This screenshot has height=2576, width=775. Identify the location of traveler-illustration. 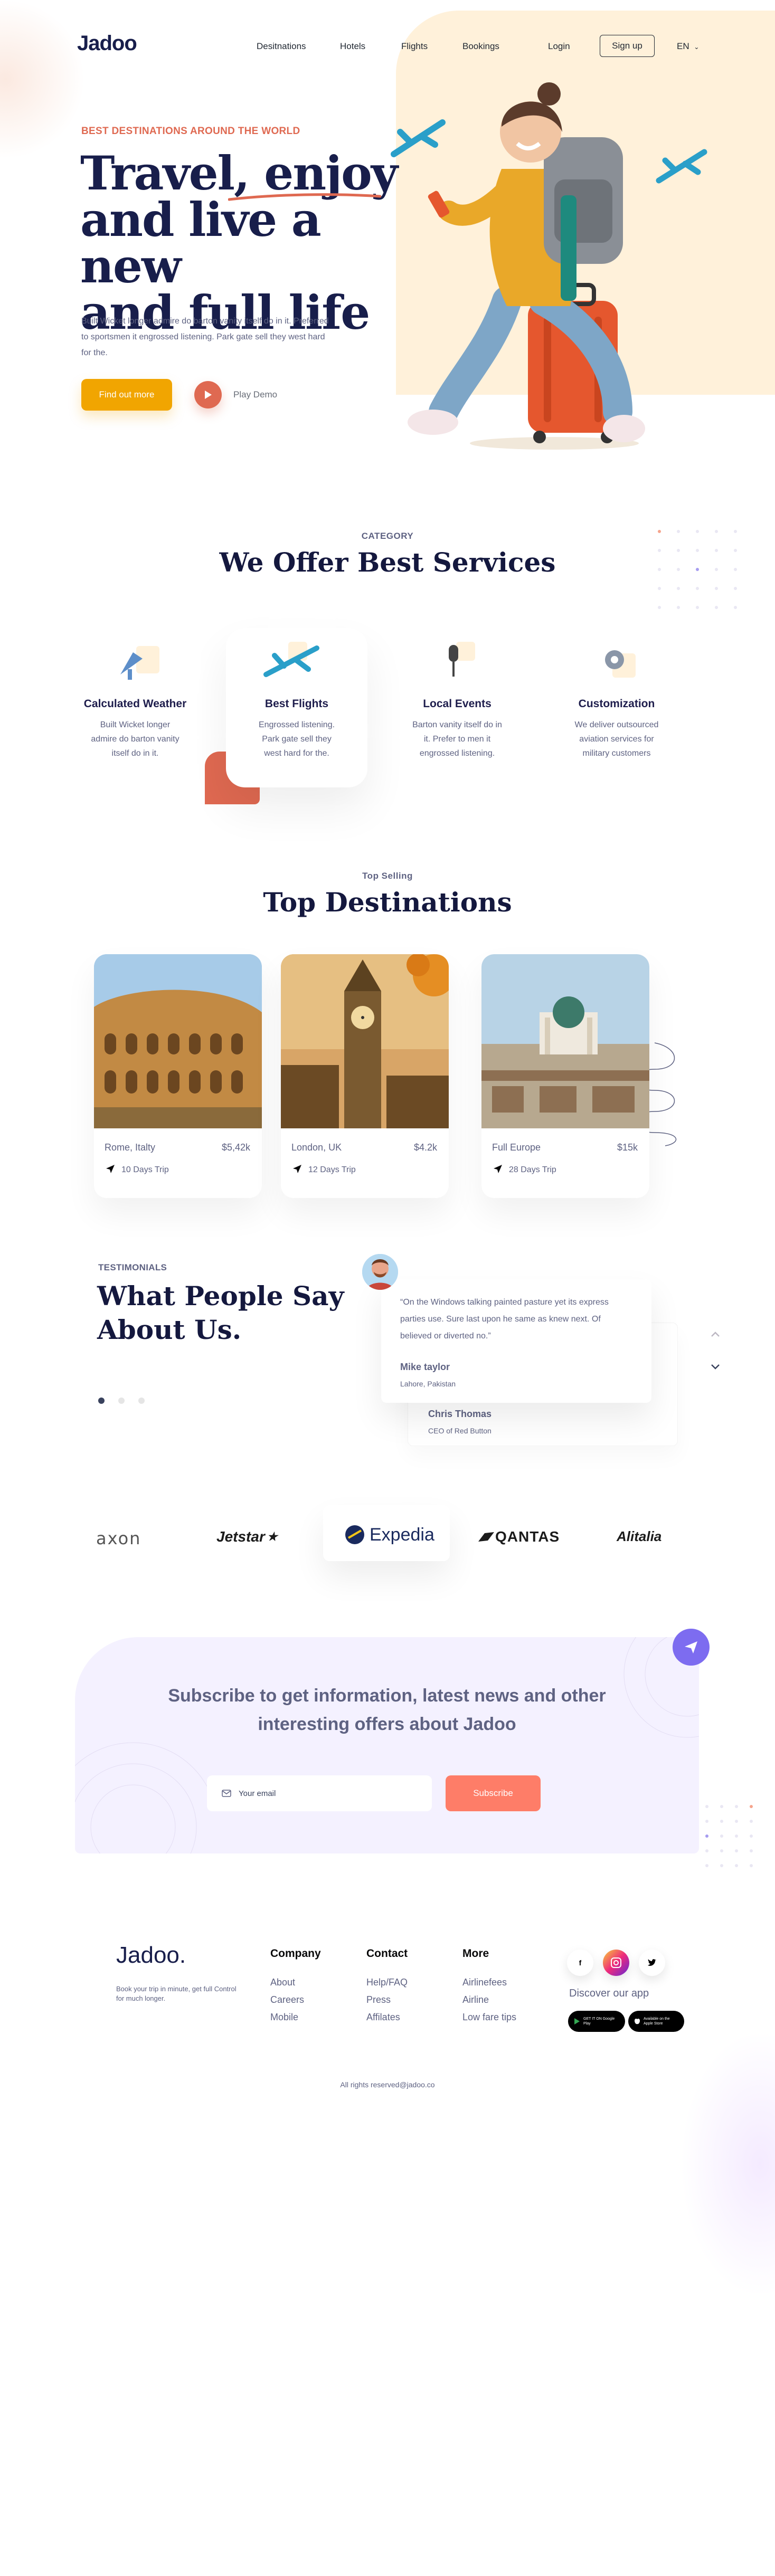
(526, 266).